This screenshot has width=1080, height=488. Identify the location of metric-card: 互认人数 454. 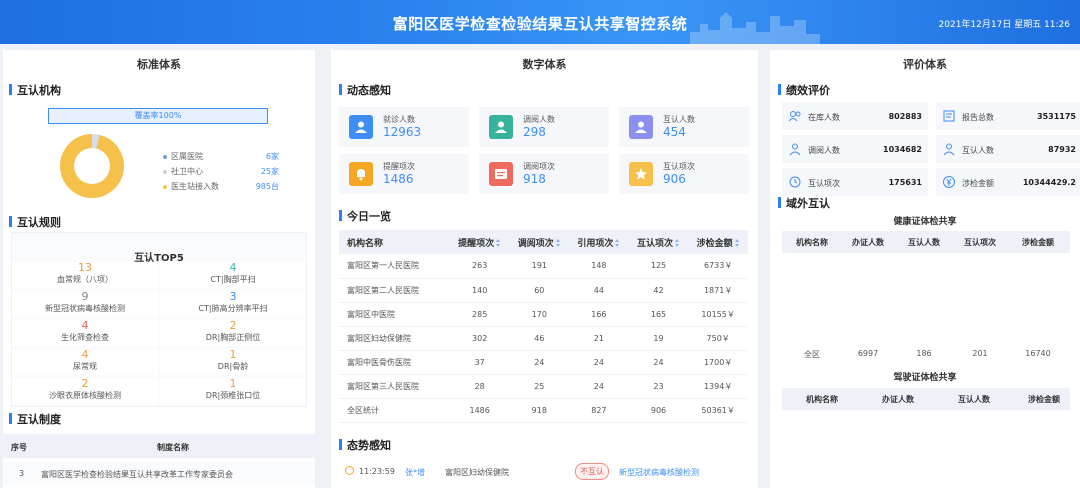
(684, 127).